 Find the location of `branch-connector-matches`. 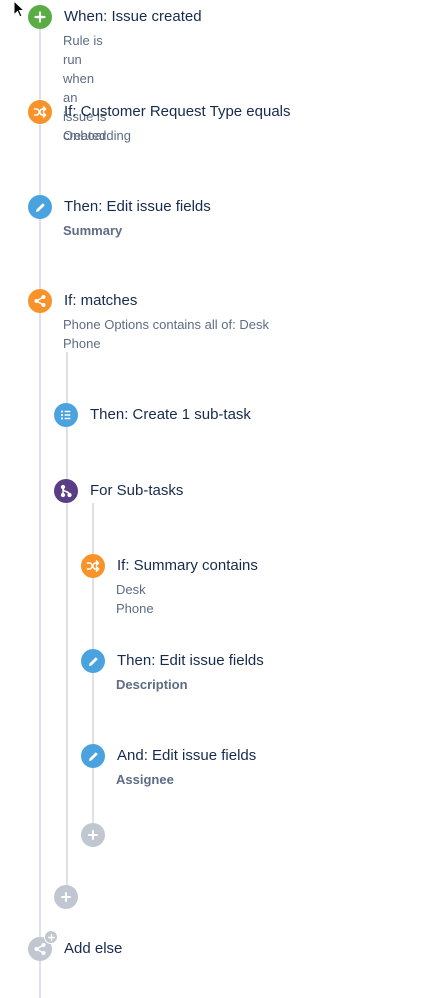

branch-connector-matches is located at coordinates (67, 624).